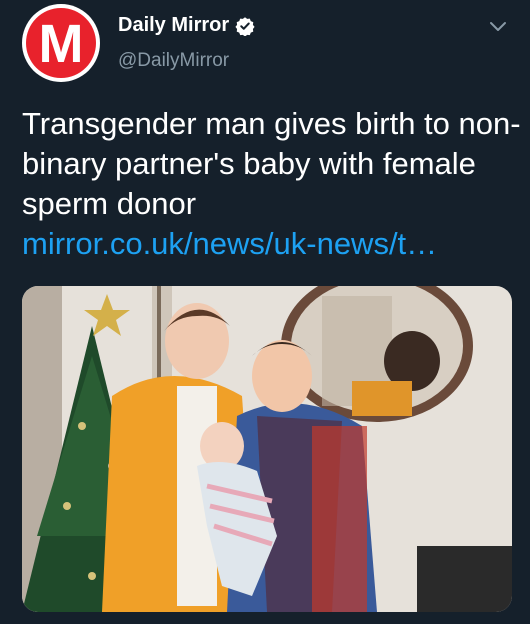  What do you see at coordinates (498, 27) in the screenshot?
I see `chevron-down-icon` at bounding box center [498, 27].